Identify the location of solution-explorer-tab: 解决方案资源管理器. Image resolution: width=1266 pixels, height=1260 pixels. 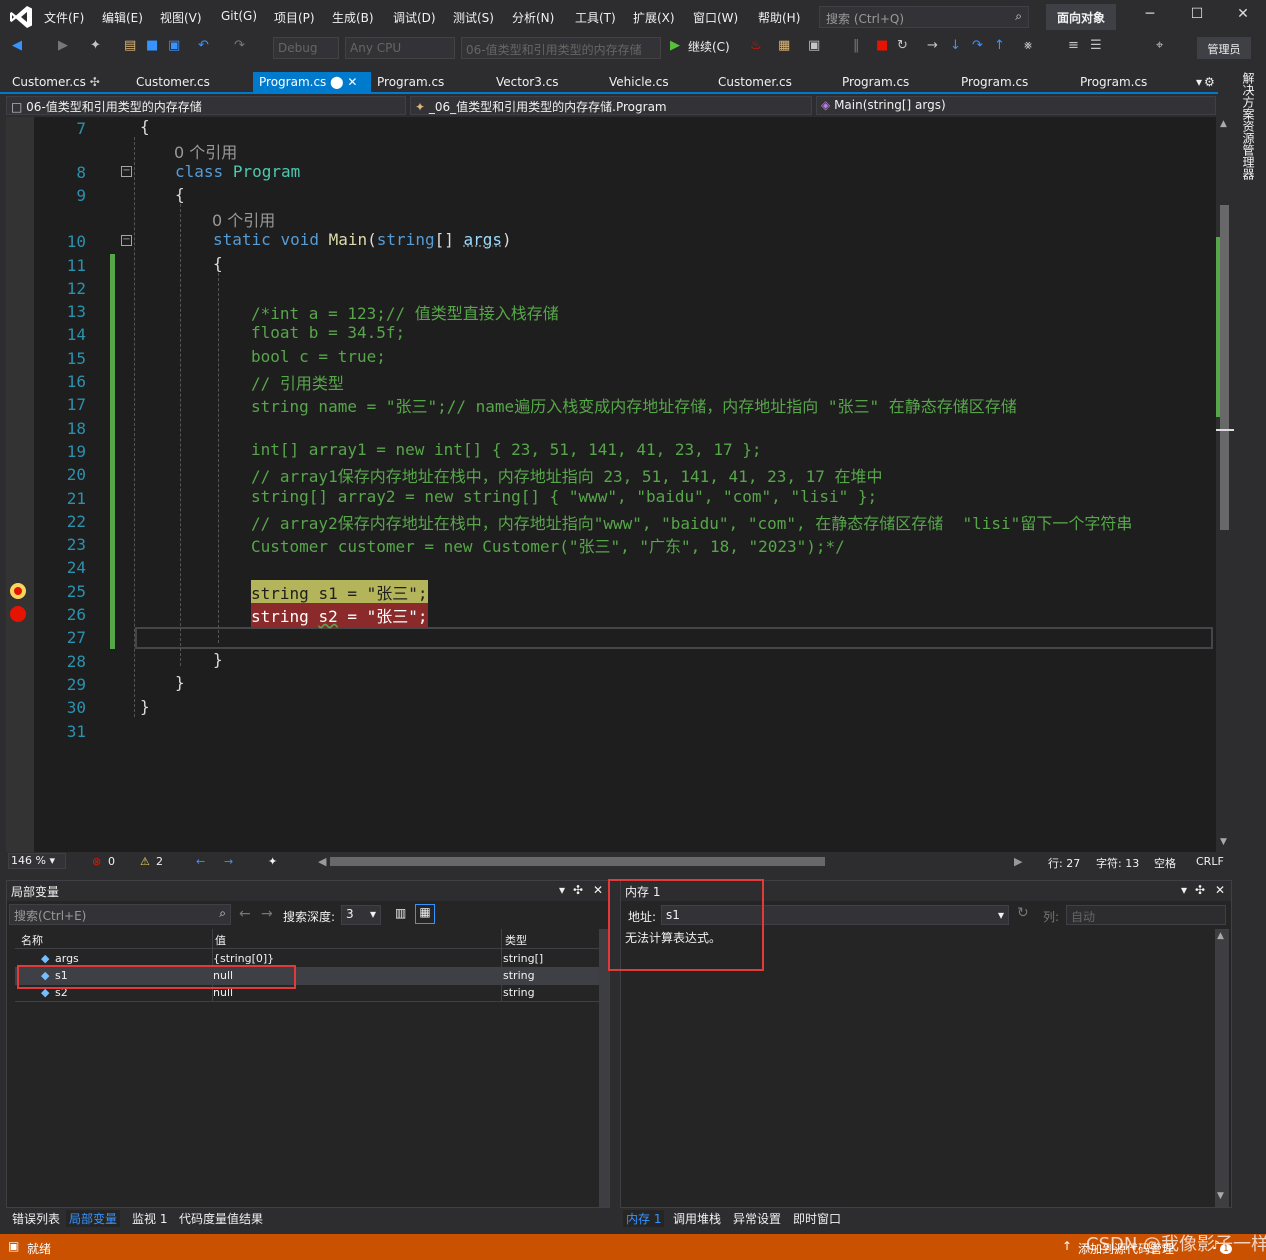
(1248, 126).